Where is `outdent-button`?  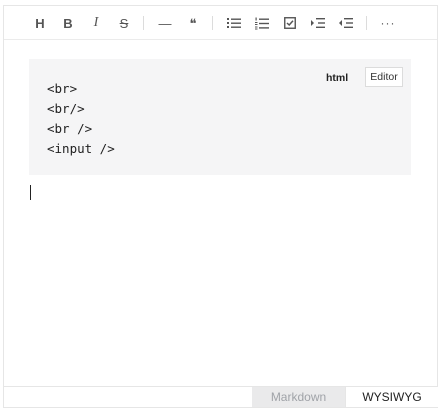 outdent-button is located at coordinates (346, 23).